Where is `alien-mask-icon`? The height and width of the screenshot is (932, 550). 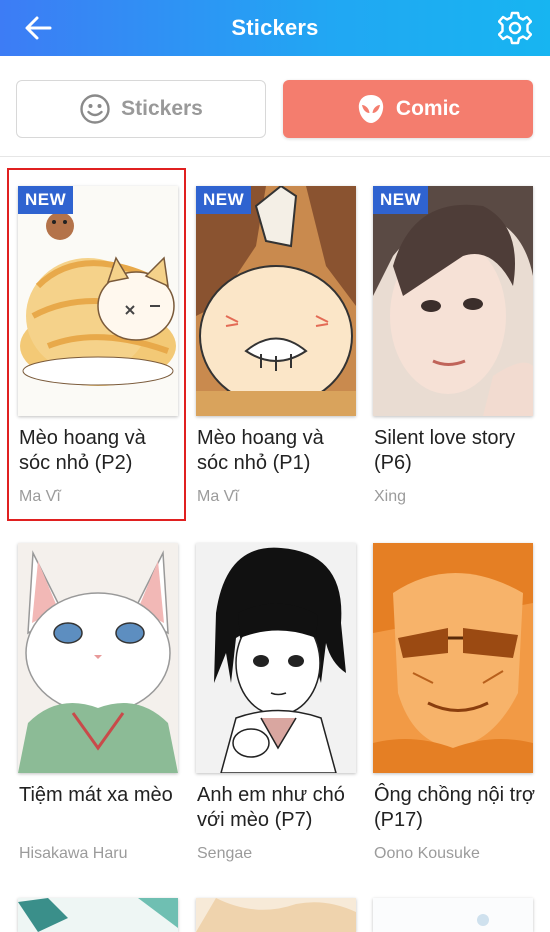 alien-mask-icon is located at coordinates (371, 109).